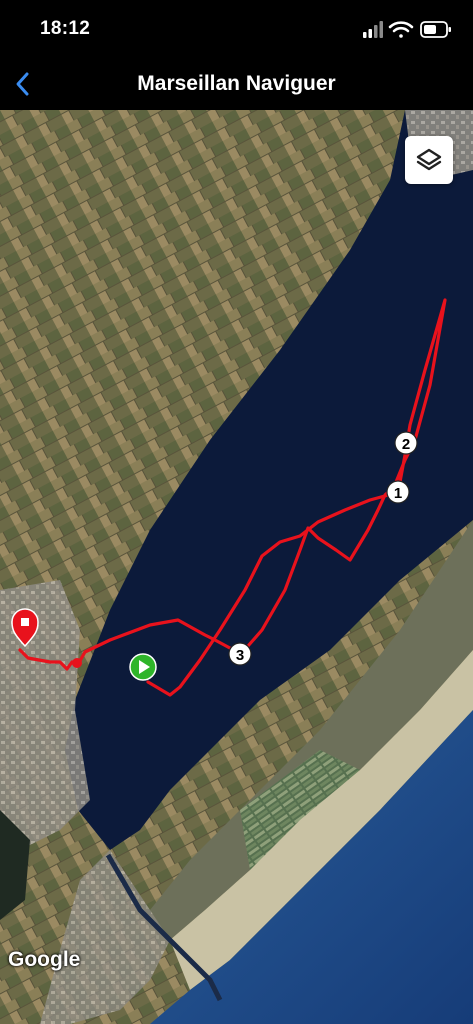 The image size is (473, 1024). What do you see at coordinates (77, 663) in the screenshot?
I see `track-end-dot` at bounding box center [77, 663].